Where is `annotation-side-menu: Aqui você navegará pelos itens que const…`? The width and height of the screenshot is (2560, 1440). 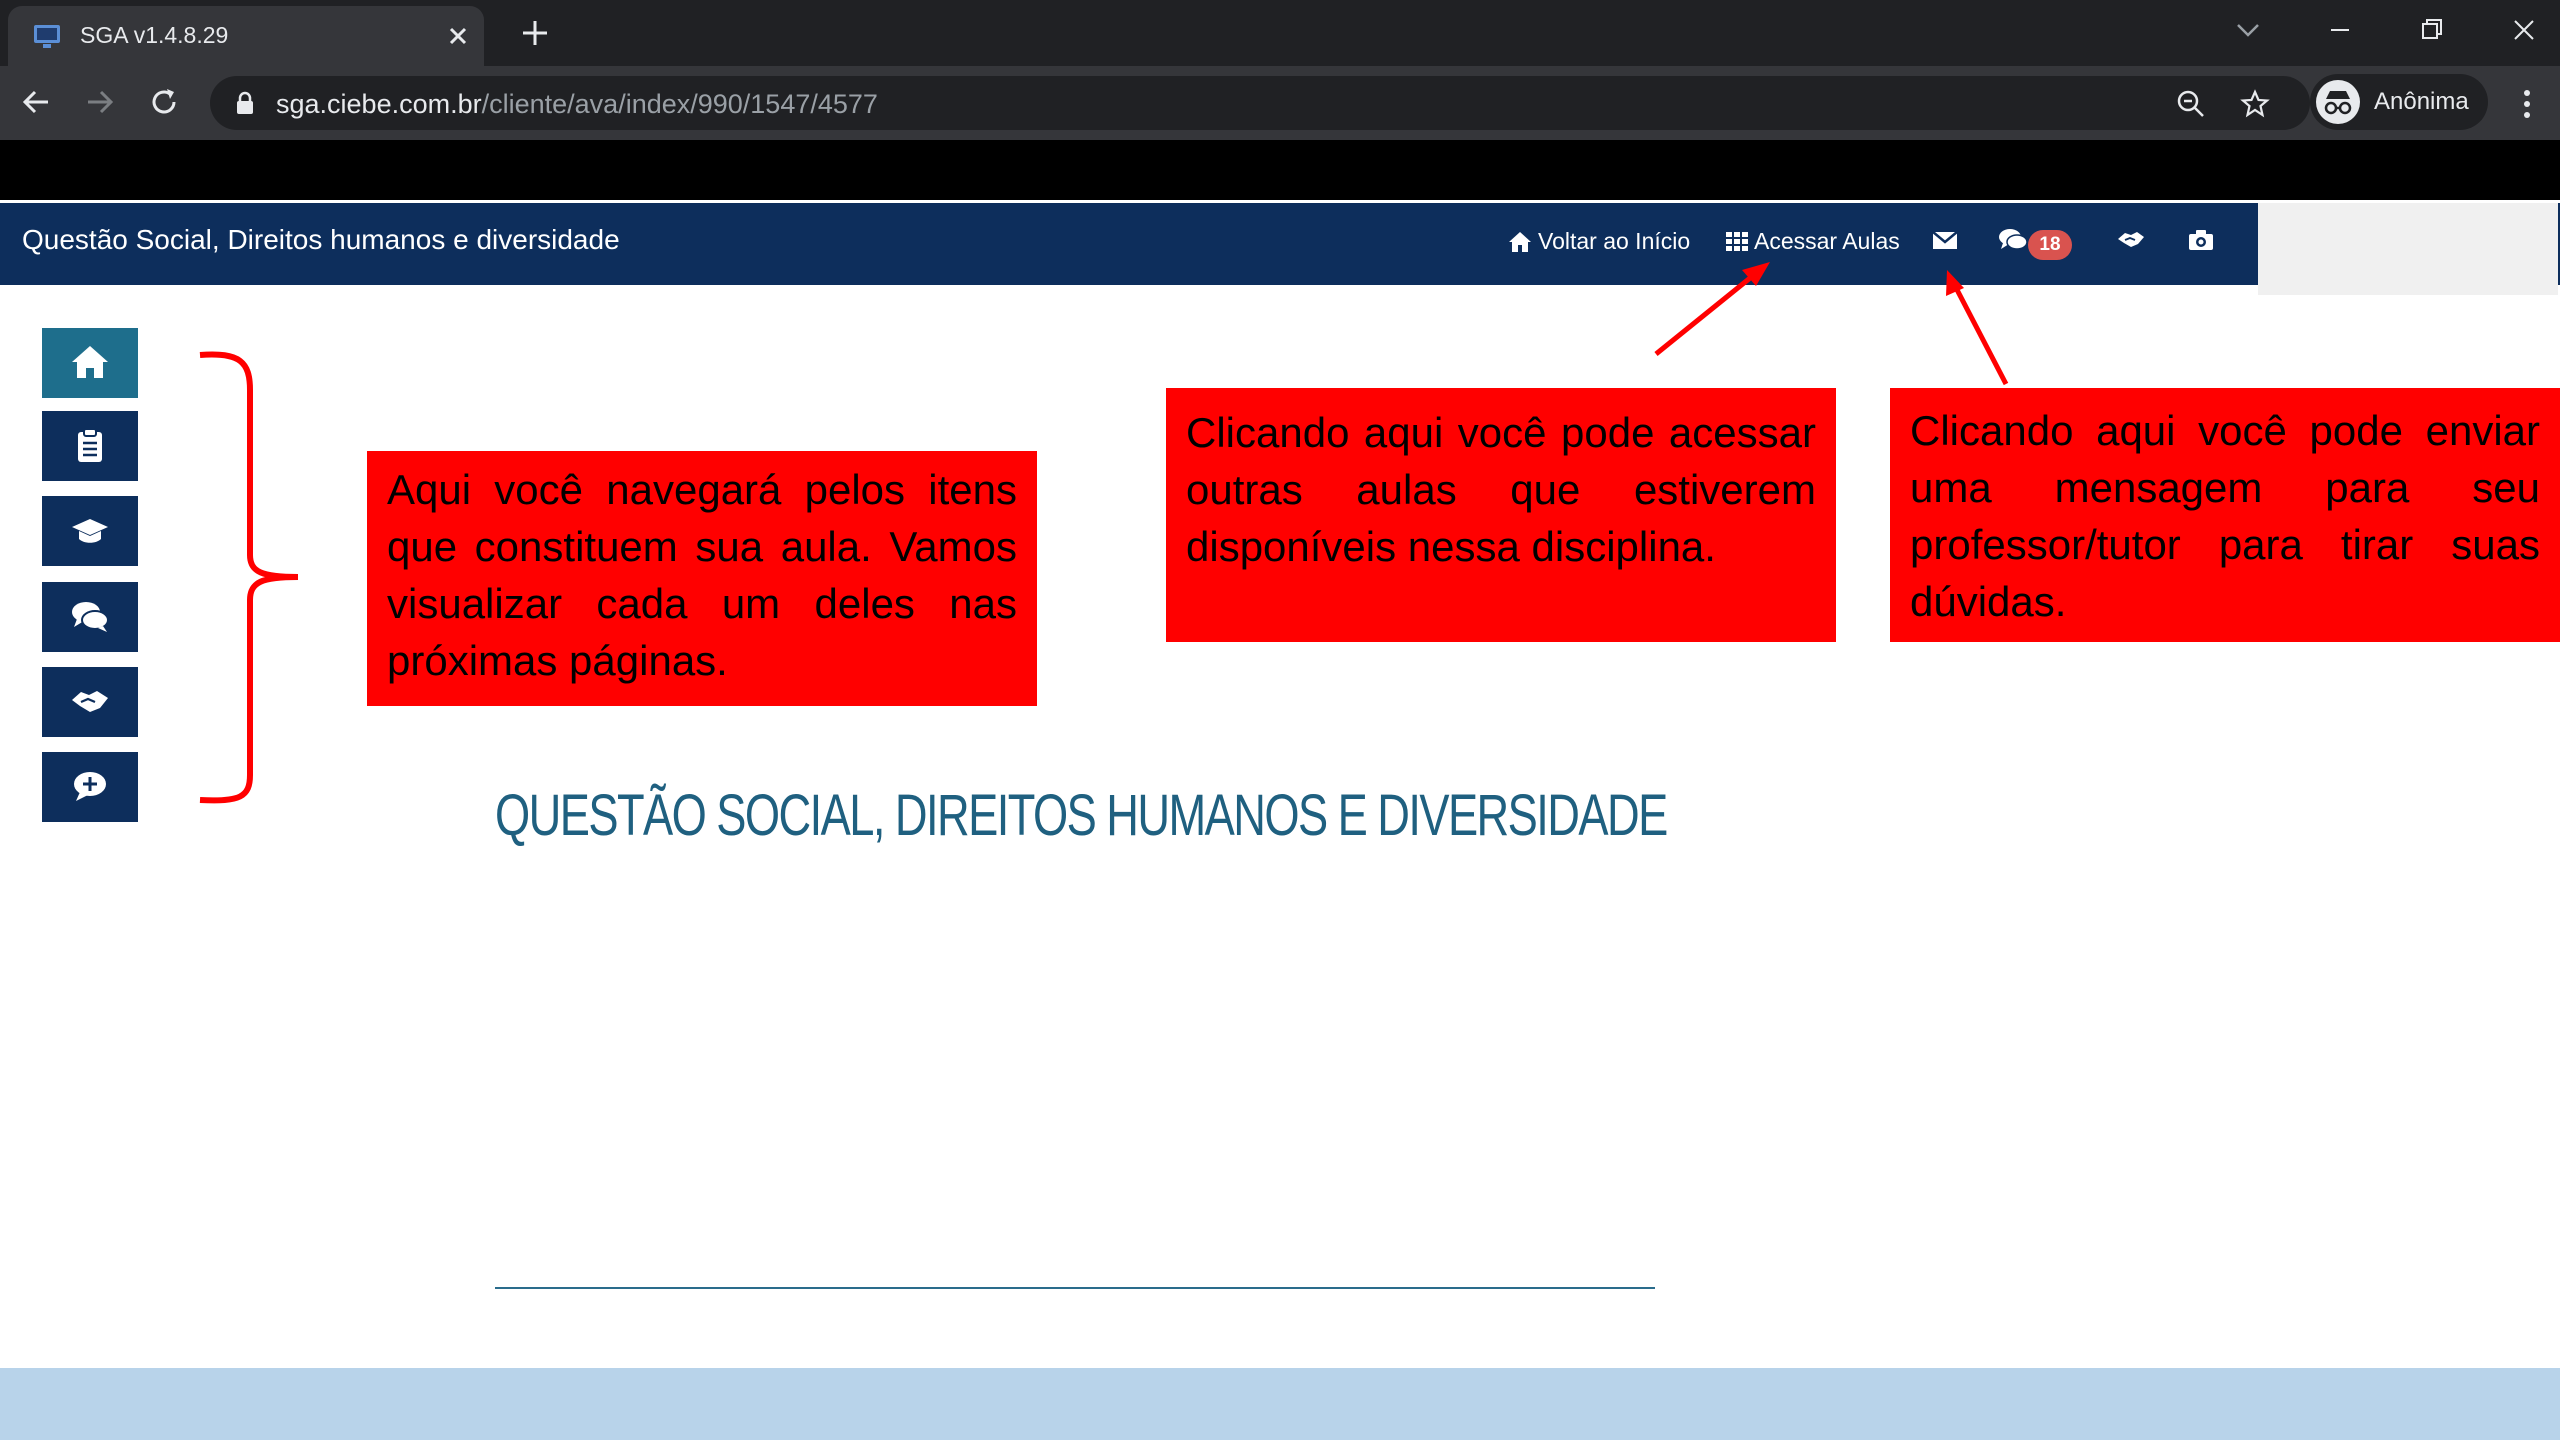
annotation-side-menu: Aqui você navegará pelos itens que const… is located at coordinates (702, 578).